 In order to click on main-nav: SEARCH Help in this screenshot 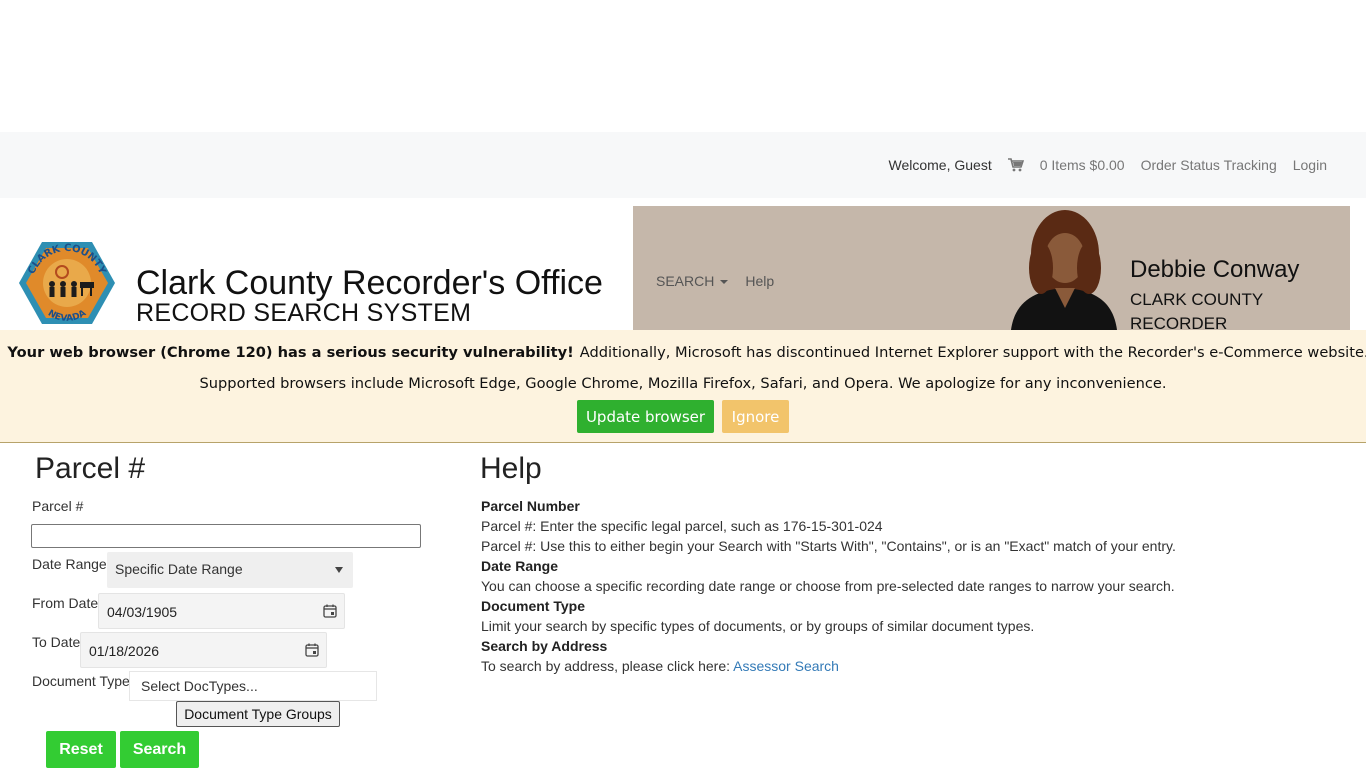, I will do `click(715, 281)`.